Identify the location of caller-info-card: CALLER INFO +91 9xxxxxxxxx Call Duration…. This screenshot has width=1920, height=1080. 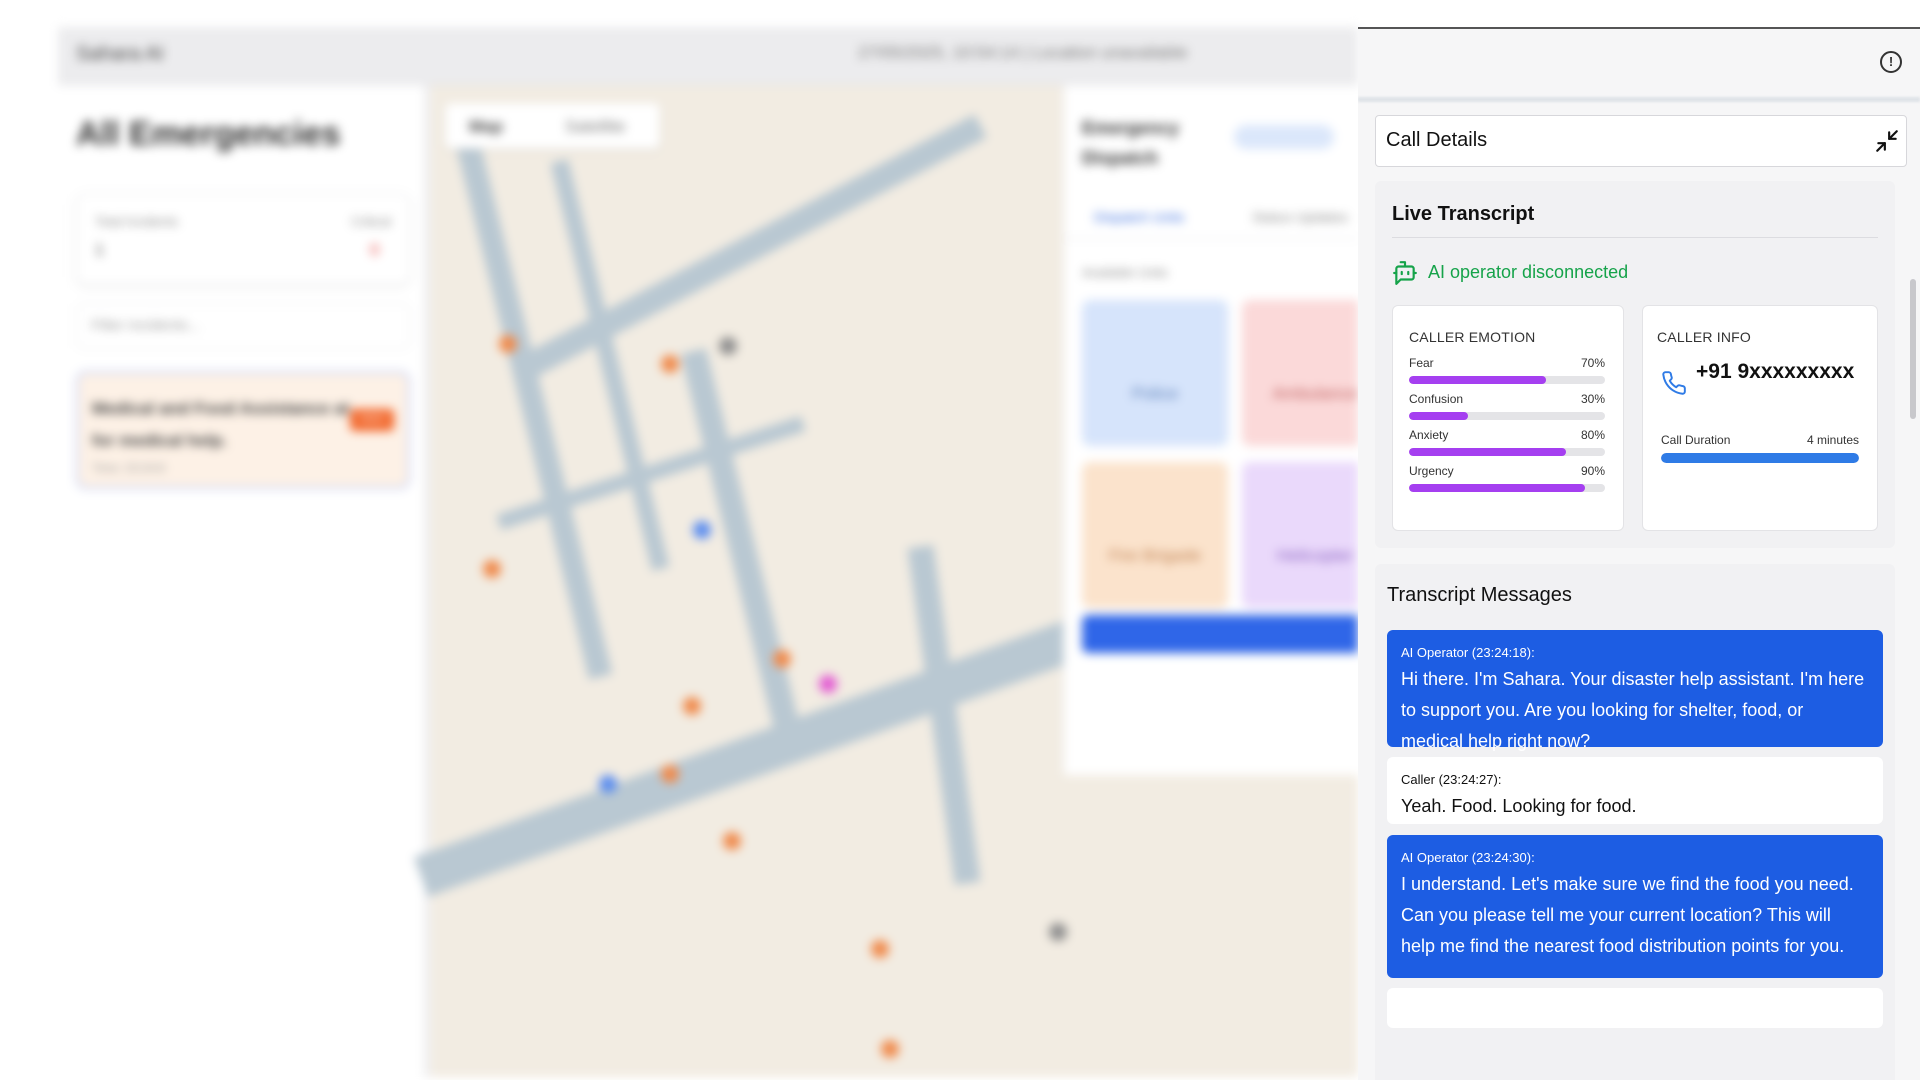
(1760, 418).